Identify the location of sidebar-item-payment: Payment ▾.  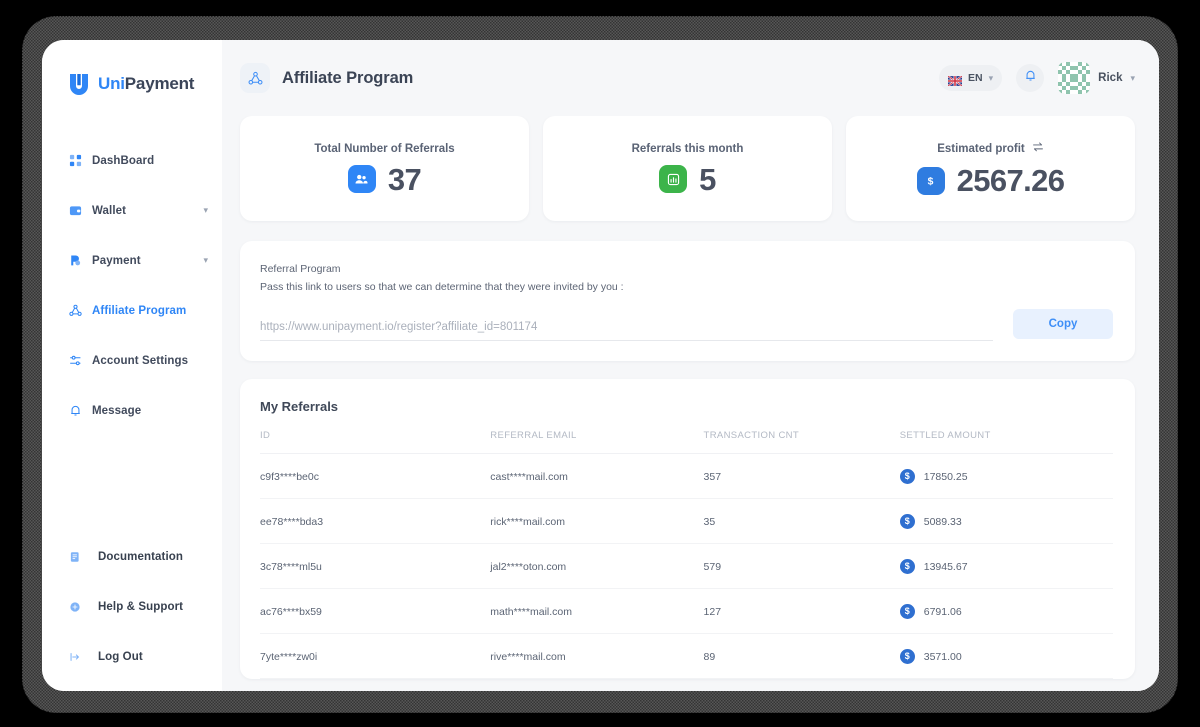
(132, 260).